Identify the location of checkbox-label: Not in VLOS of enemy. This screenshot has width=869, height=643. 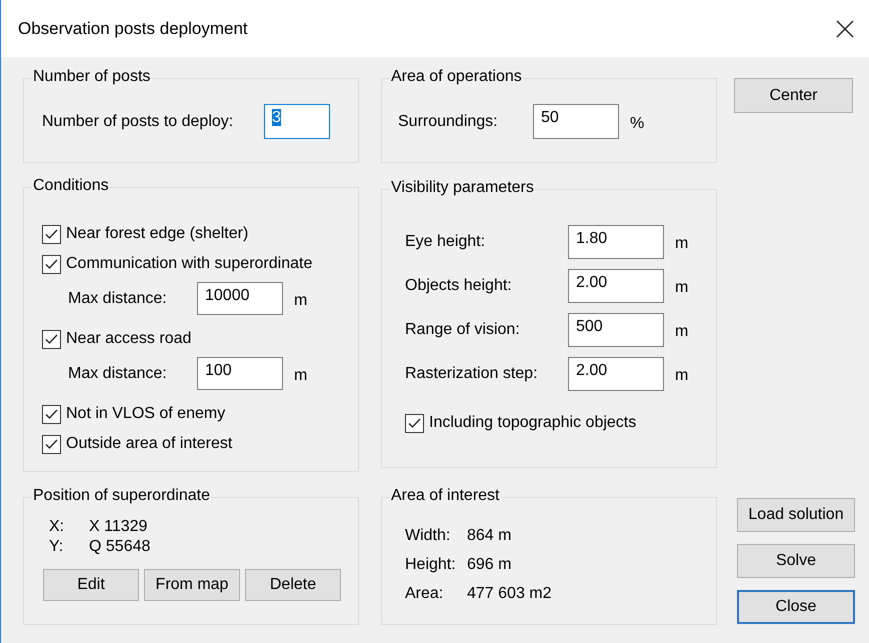
(146, 414).